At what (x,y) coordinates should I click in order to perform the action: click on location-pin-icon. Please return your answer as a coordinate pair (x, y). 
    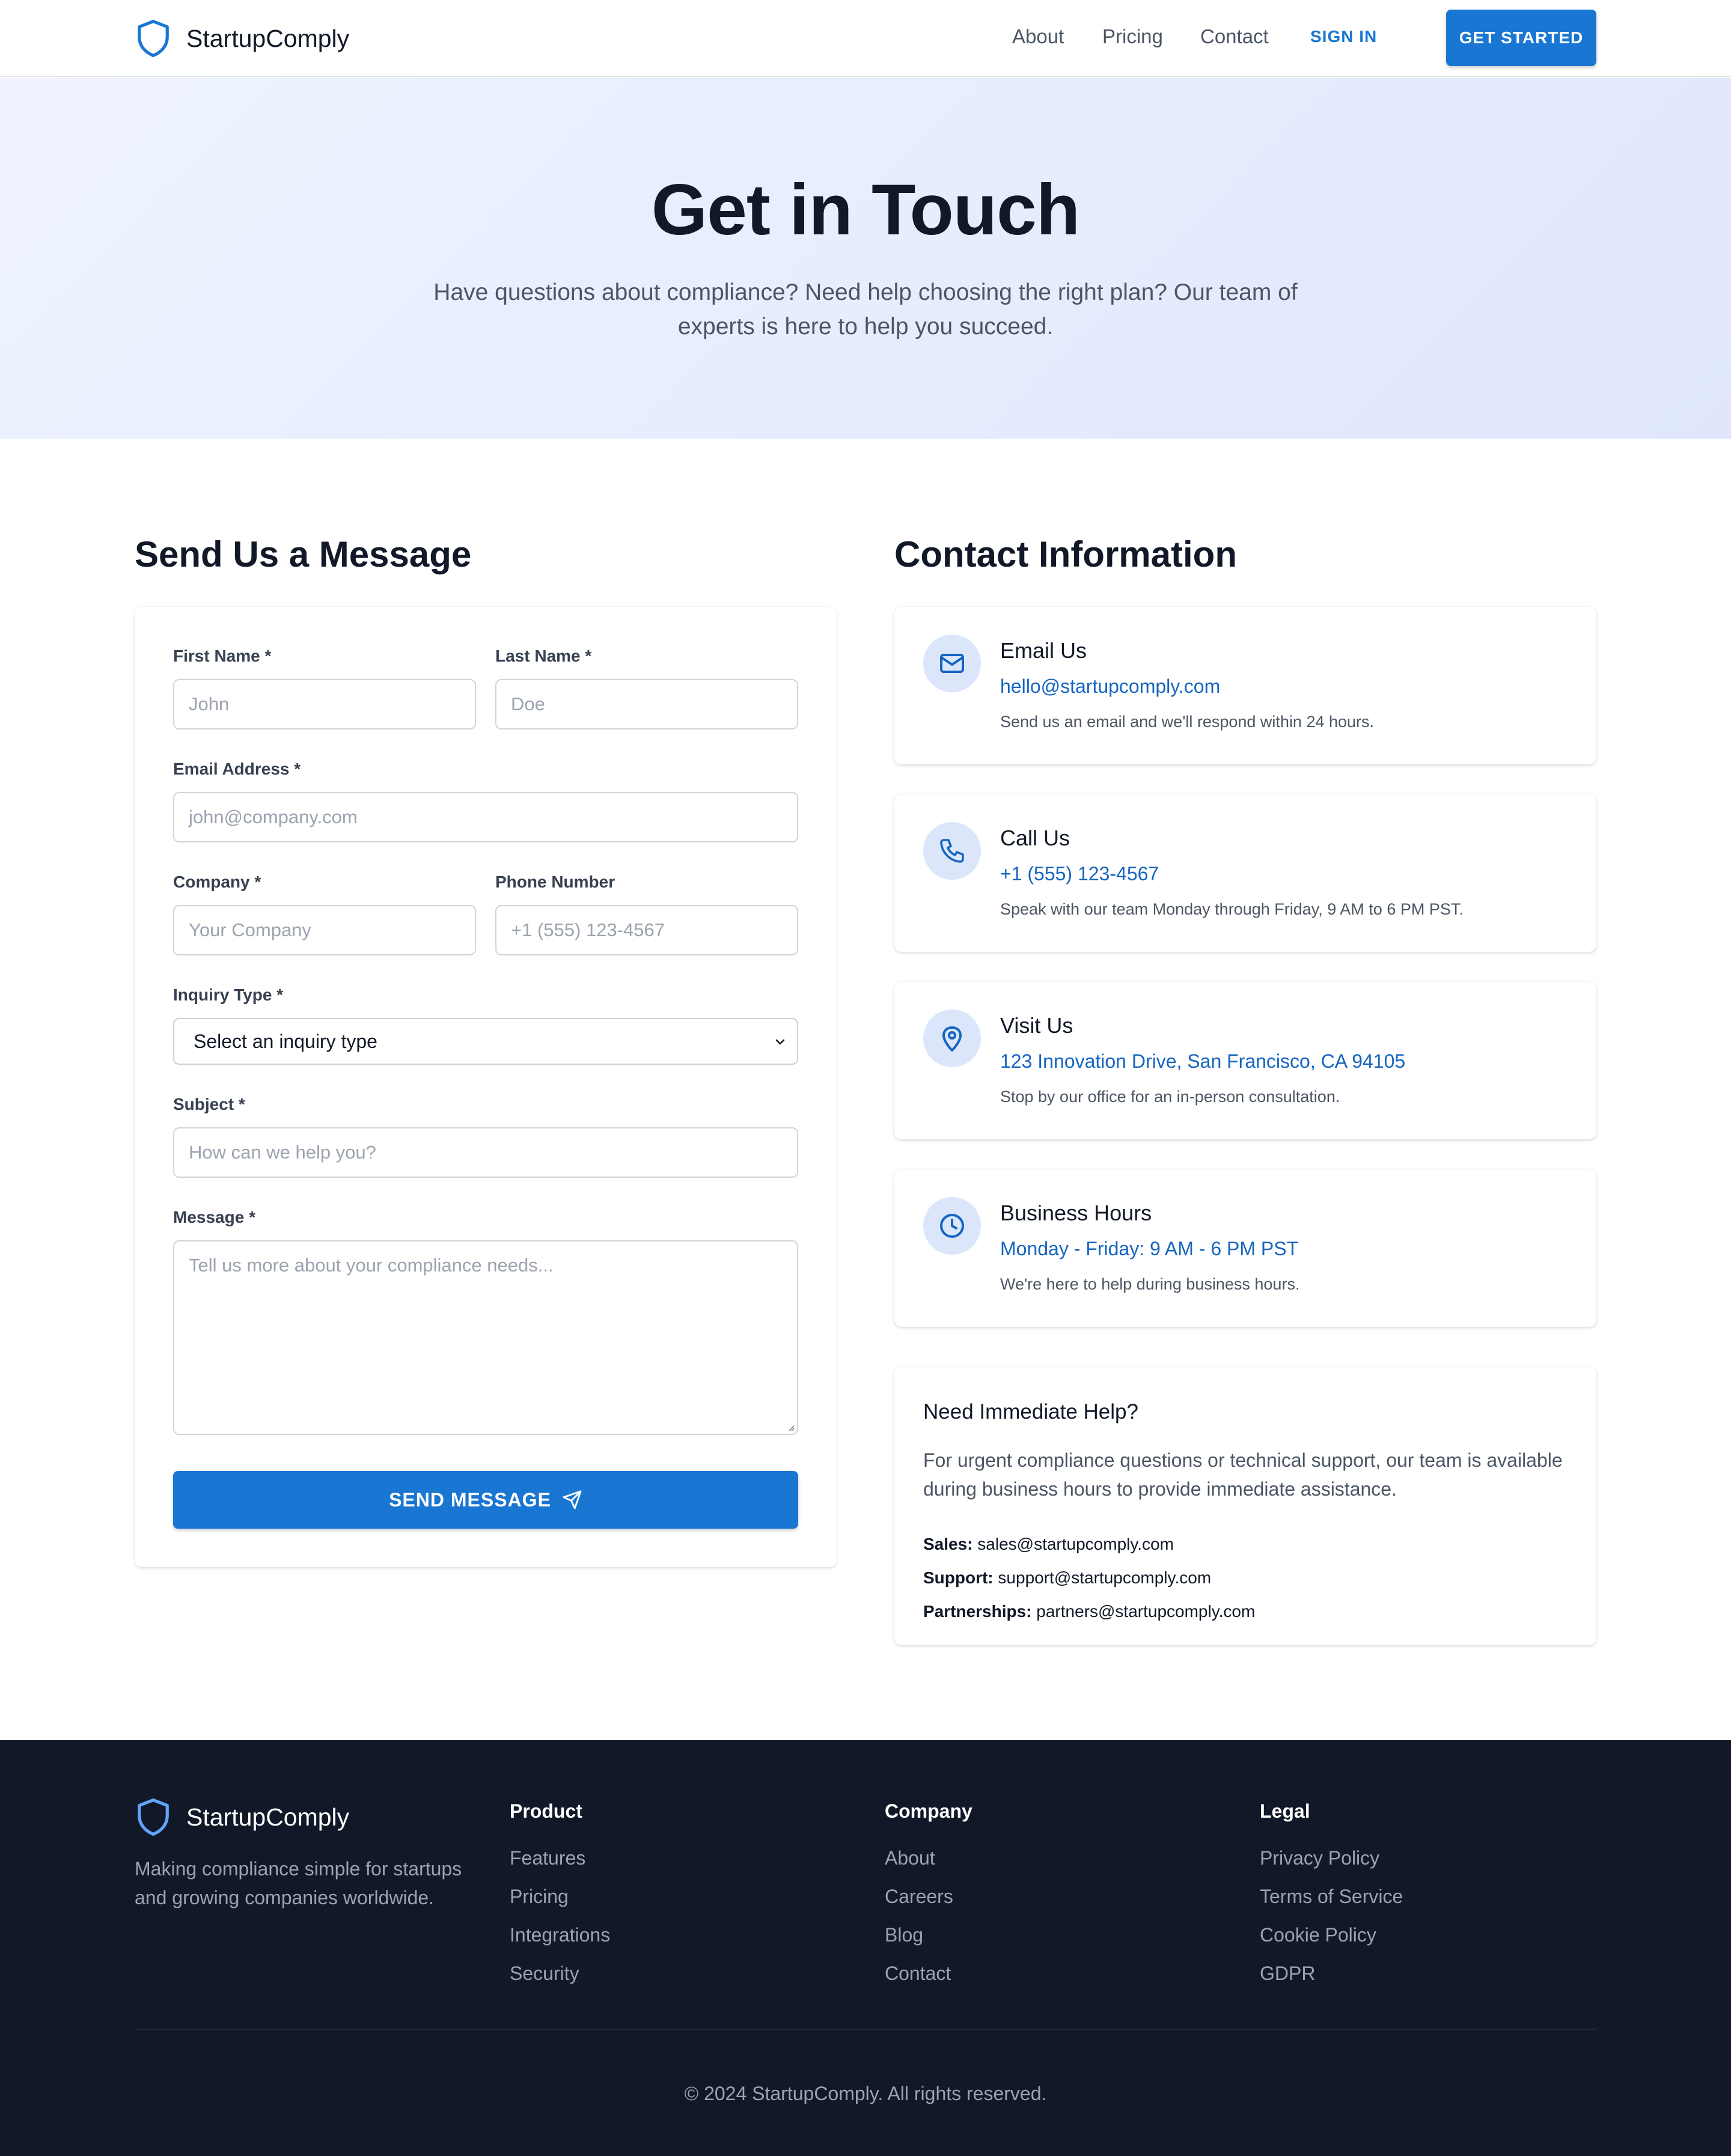
    Looking at the image, I should click on (952, 1039).